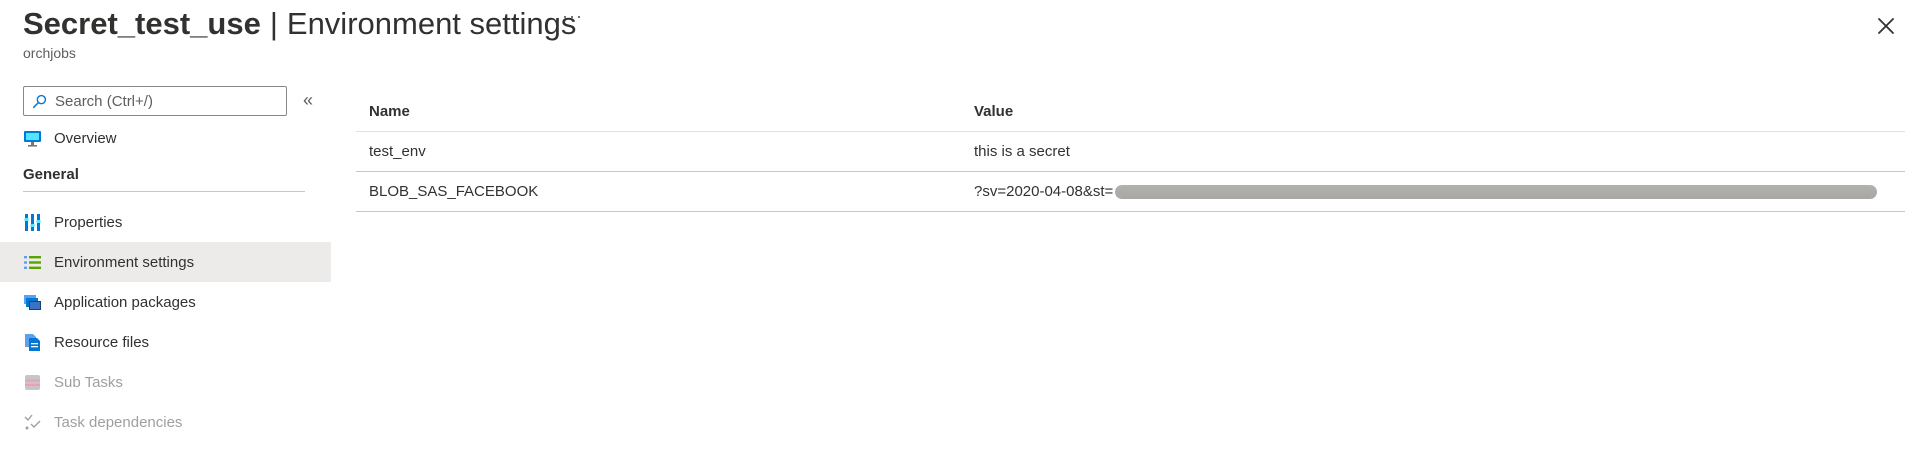 The height and width of the screenshot is (472, 1917). I want to click on packages-icon, so click(32, 302).